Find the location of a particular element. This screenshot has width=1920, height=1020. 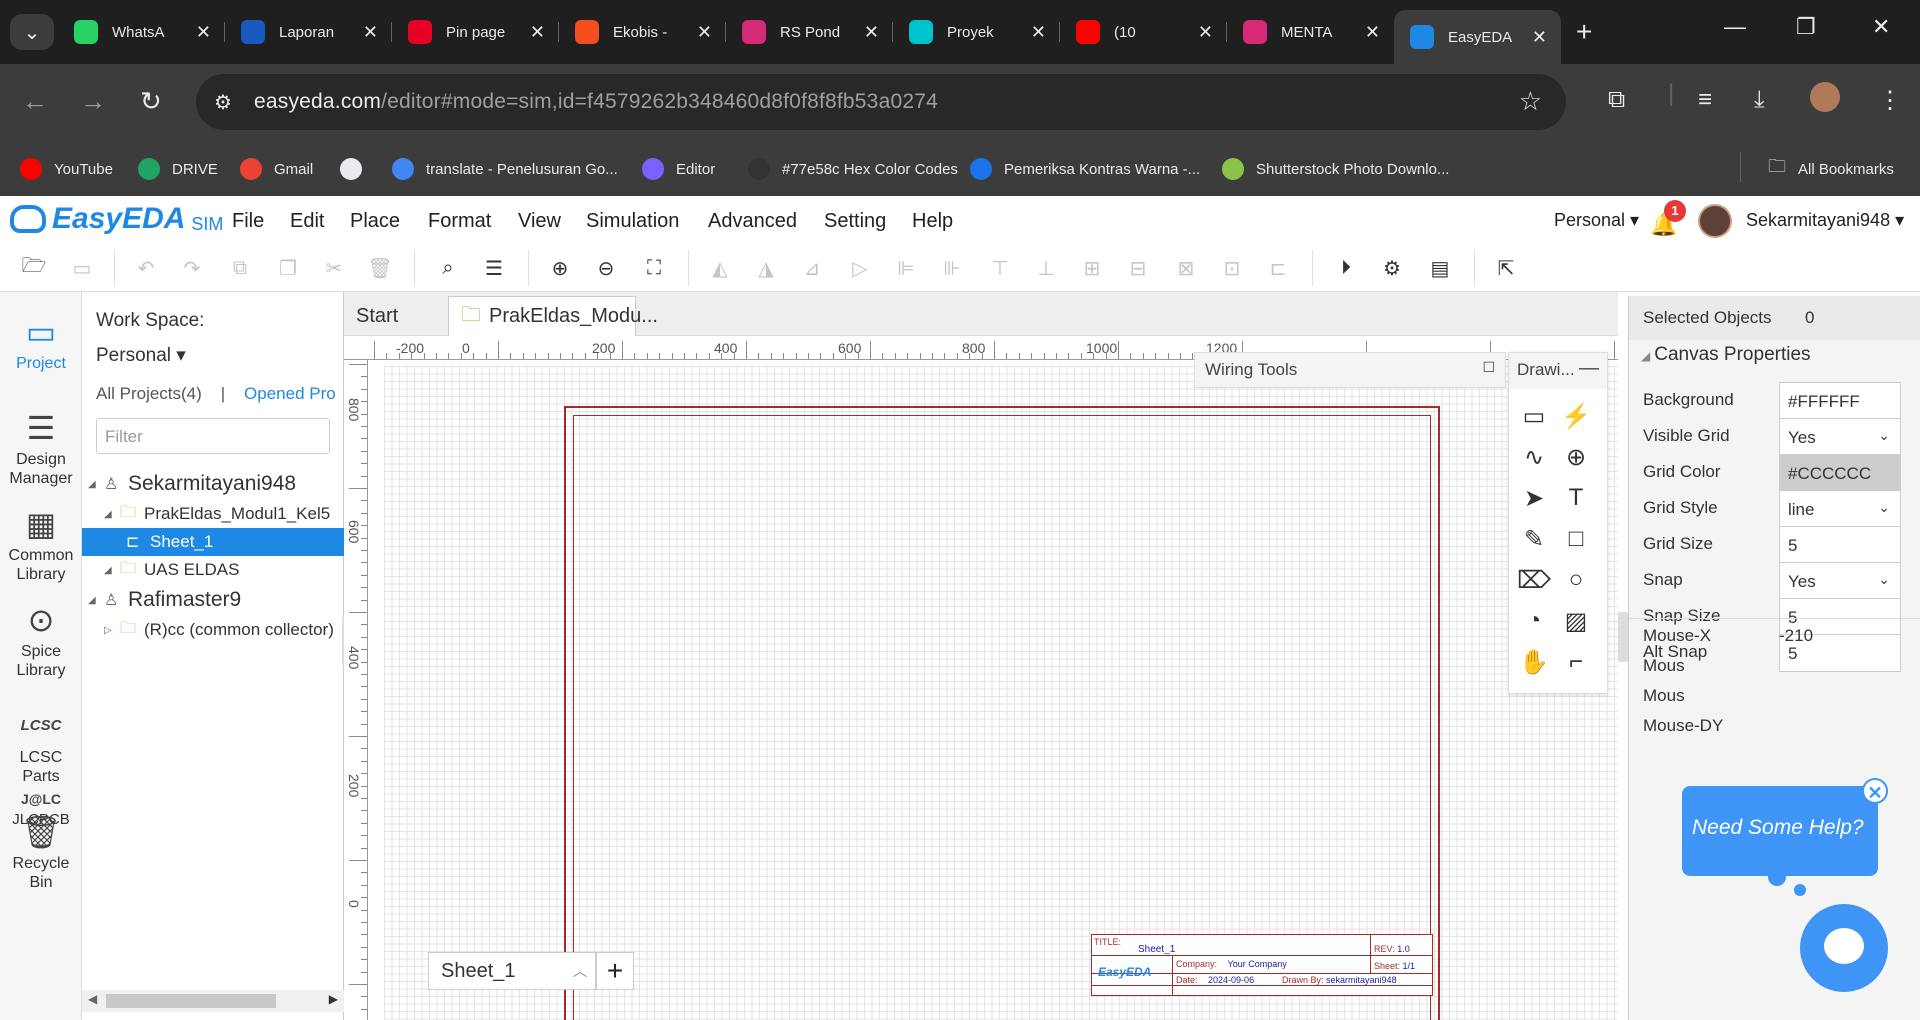

align-right-icon: ⊪ is located at coordinates (952, 268).